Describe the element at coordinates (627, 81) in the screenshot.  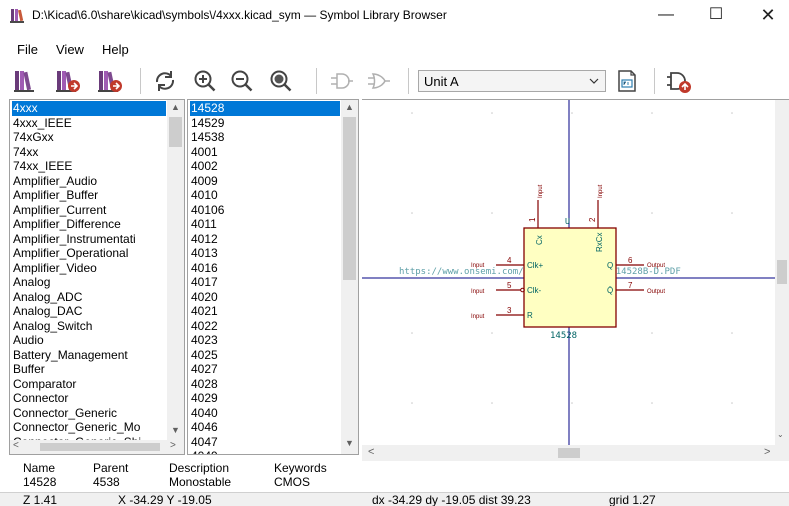
I see `show-datasheet-icon` at that location.